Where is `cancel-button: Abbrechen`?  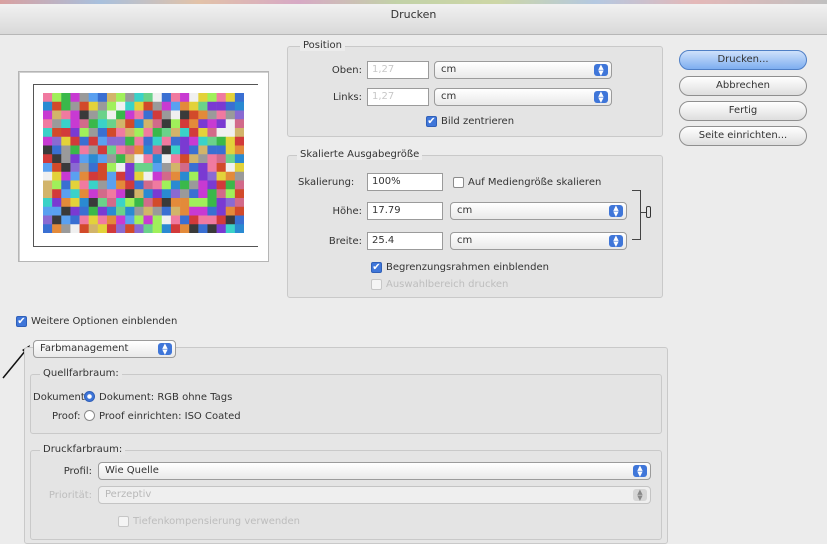 cancel-button: Abbrechen is located at coordinates (743, 86).